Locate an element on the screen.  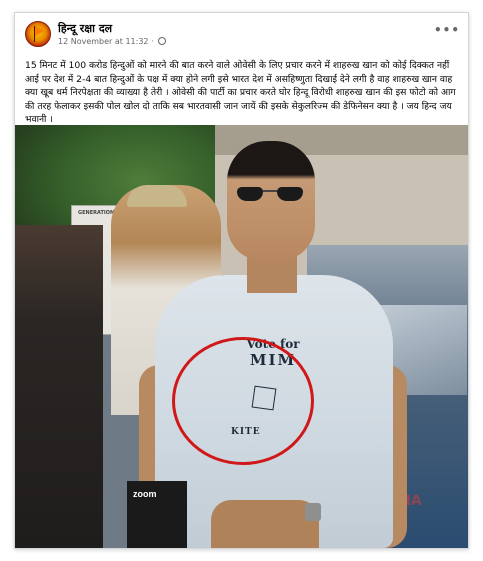
post-meta: 12 November at 11:32 · is located at coordinates (112, 41).